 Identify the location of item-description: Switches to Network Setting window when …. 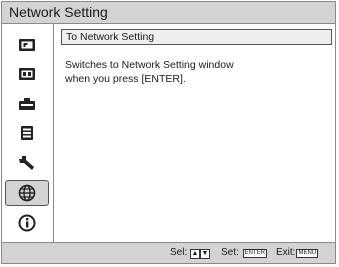
(195, 72).